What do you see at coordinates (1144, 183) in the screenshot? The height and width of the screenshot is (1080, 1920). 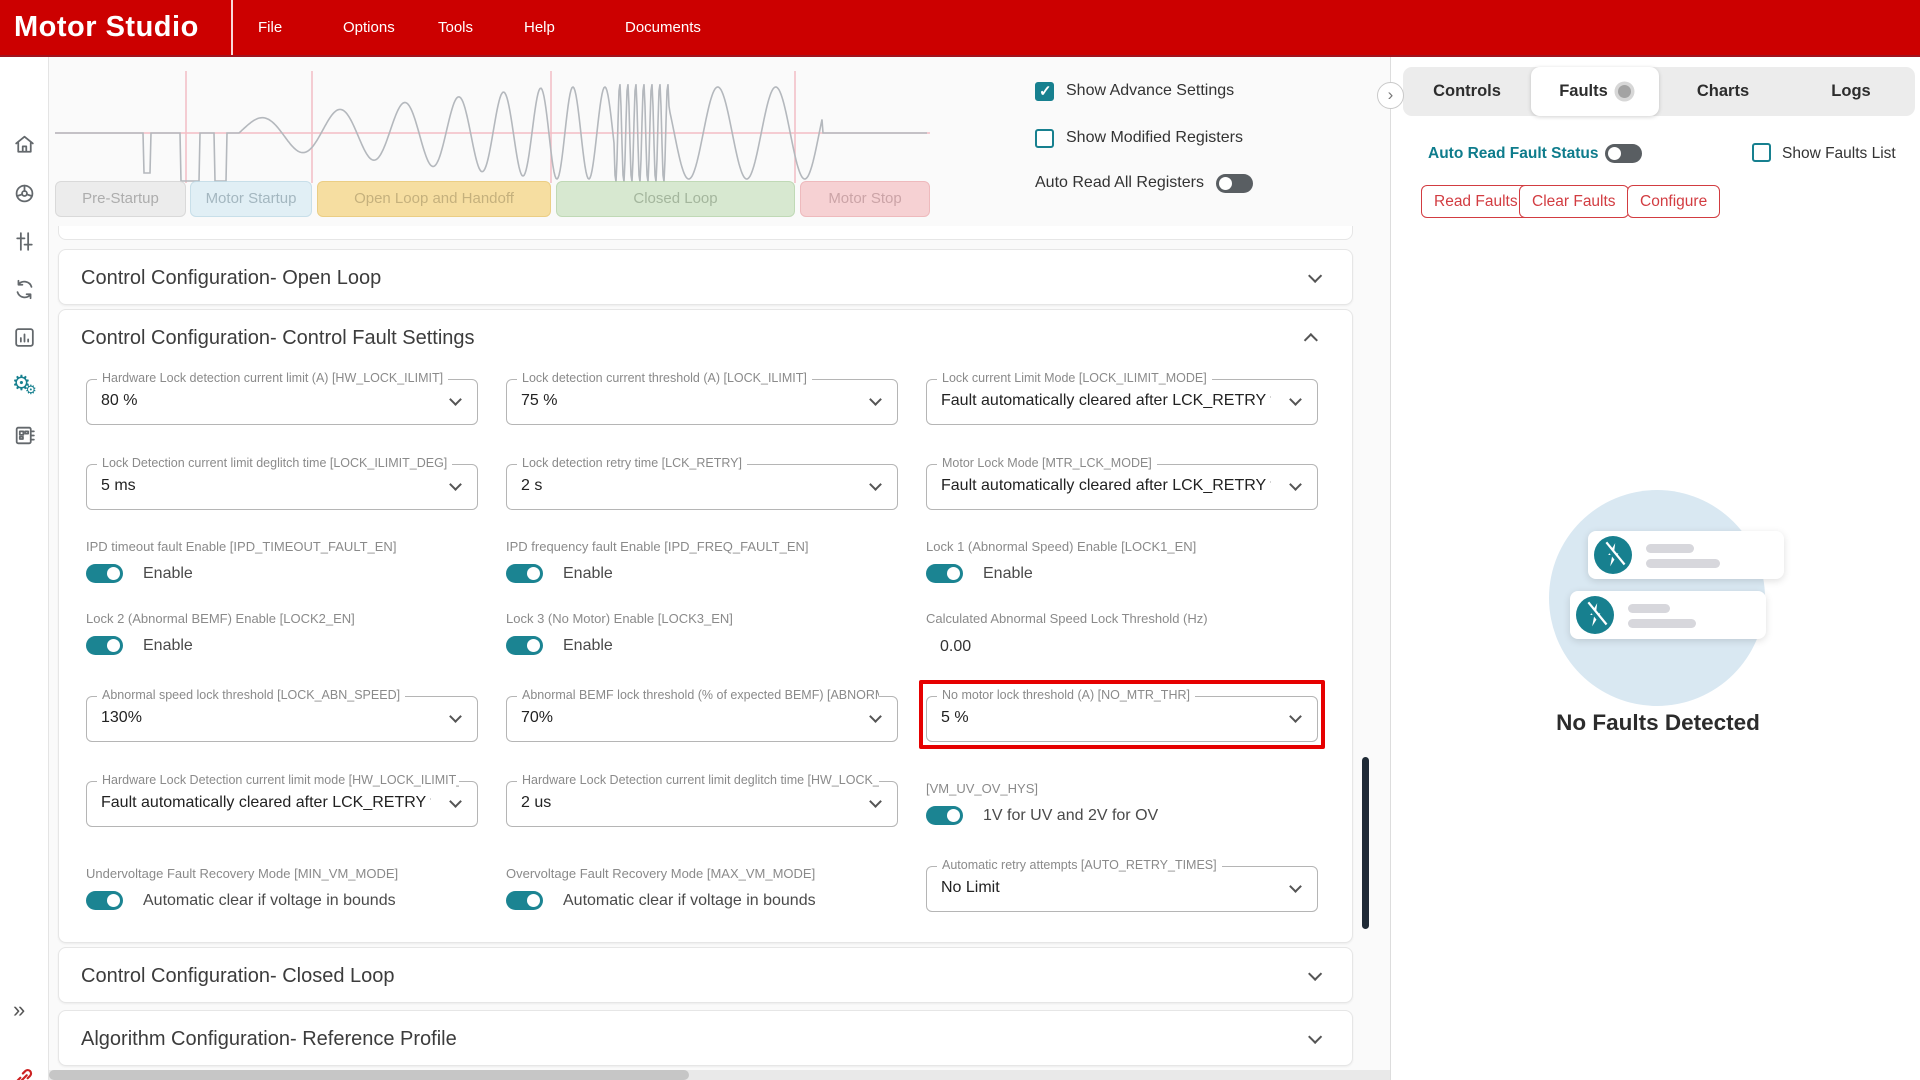 I see `auto-read-all-registers-row: Auto Read All Registers` at bounding box center [1144, 183].